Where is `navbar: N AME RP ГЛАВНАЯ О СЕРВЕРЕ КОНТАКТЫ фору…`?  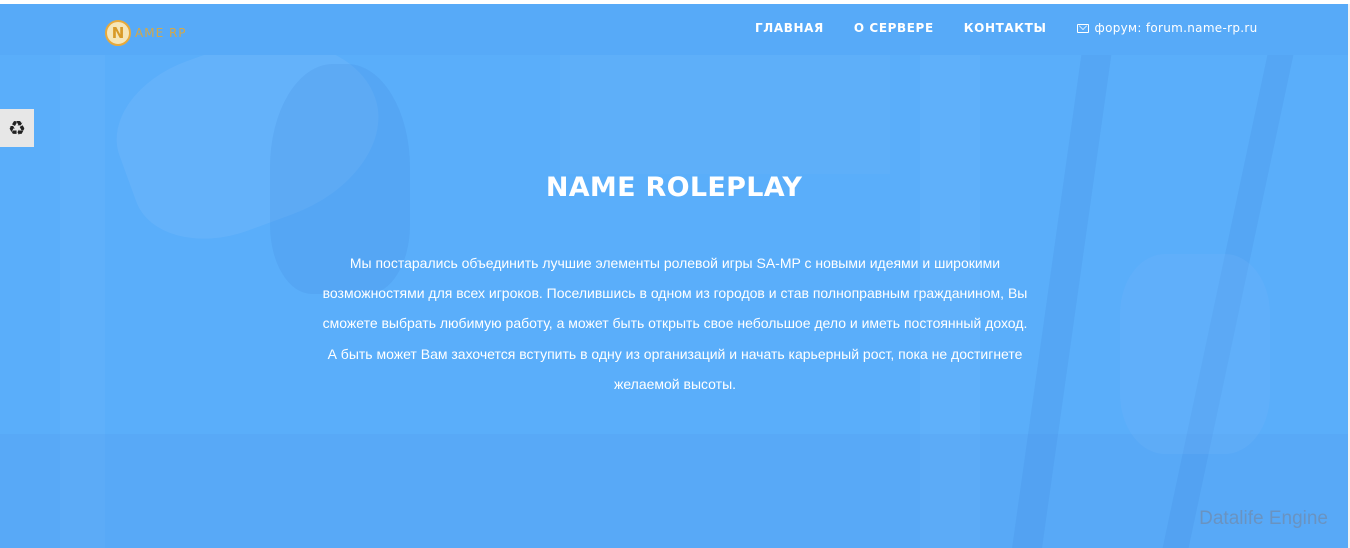 navbar: N AME RP ГЛАВНАЯ О СЕРВЕРЕ КОНТАКТЫ фору… is located at coordinates (674, 29).